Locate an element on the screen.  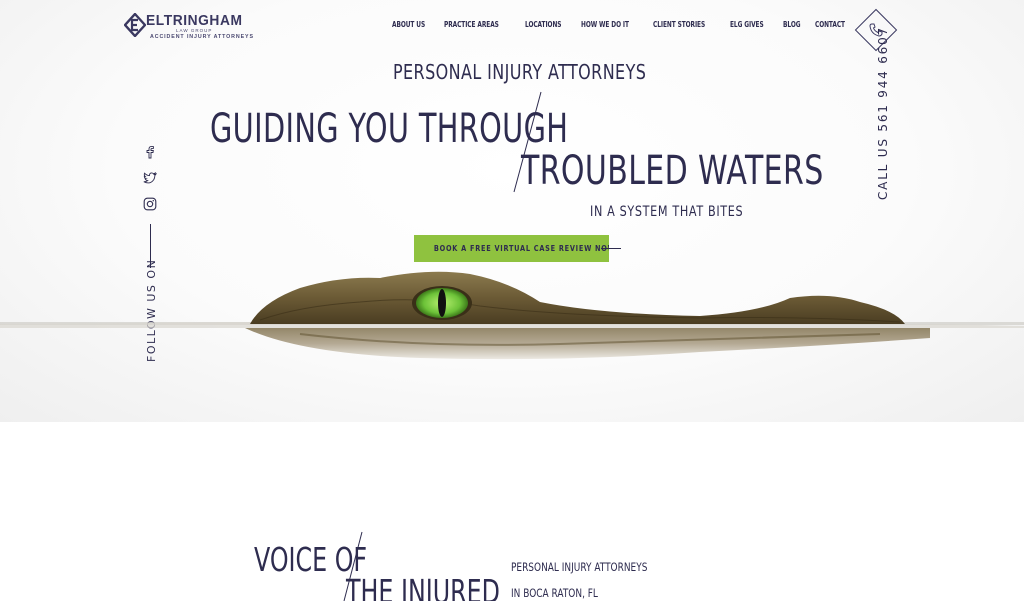
nav-elg-gives: ELG GIVES is located at coordinates (747, 24).